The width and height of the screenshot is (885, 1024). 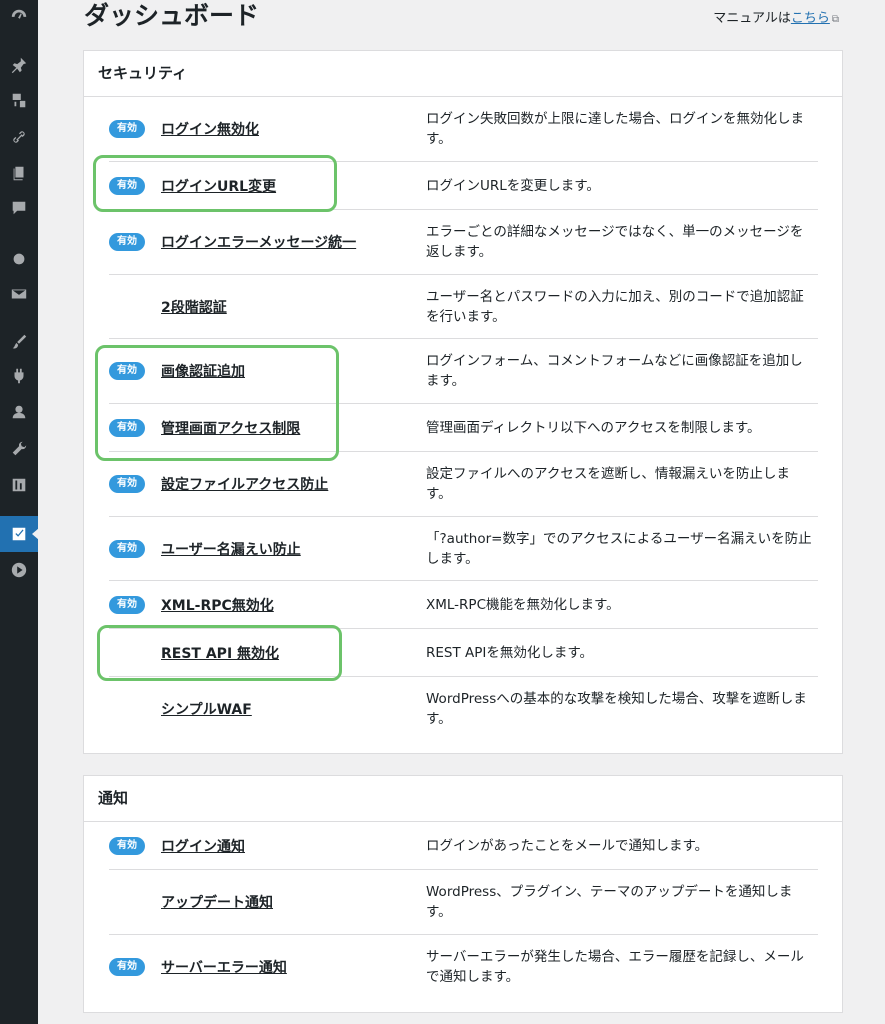 I want to click on user-icon, so click(x=19, y=412).